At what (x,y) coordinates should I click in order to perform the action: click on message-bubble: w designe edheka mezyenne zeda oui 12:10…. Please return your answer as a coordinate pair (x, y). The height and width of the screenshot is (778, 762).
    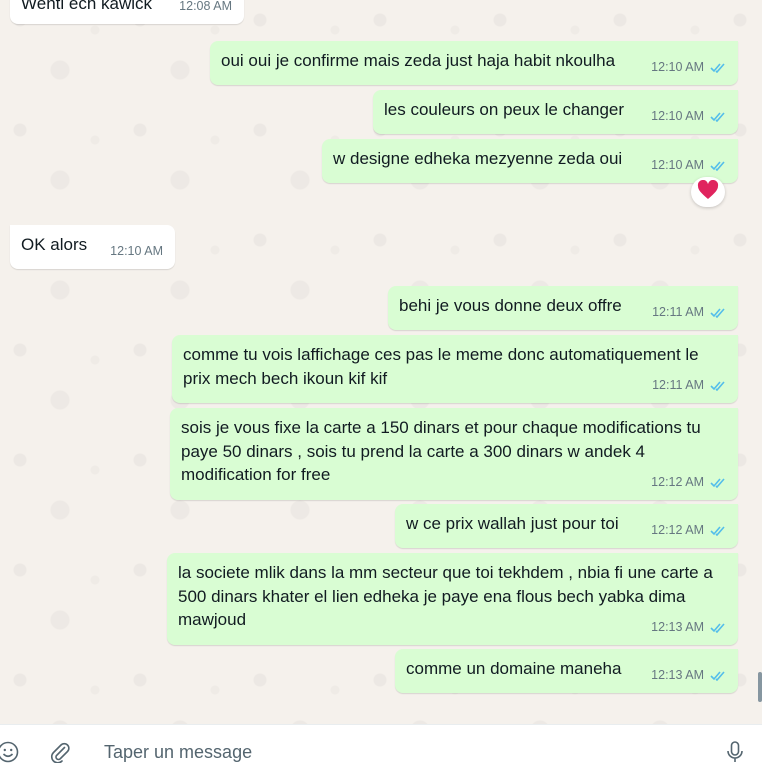
    Looking at the image, I should click on (530, 161).